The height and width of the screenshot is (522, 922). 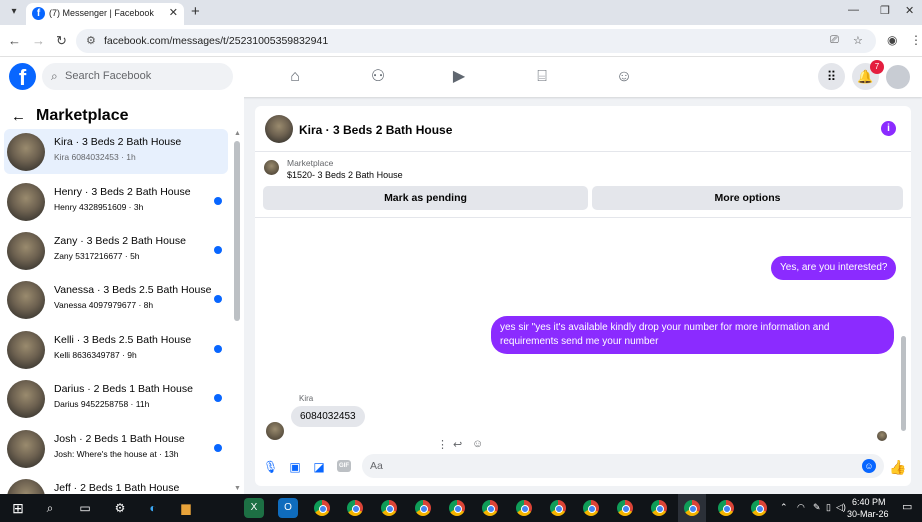 What do you see at coordinates (22, 76) in the screenshot?
I see `facebook-logo-icon: f` at bounding box center [22, 76].